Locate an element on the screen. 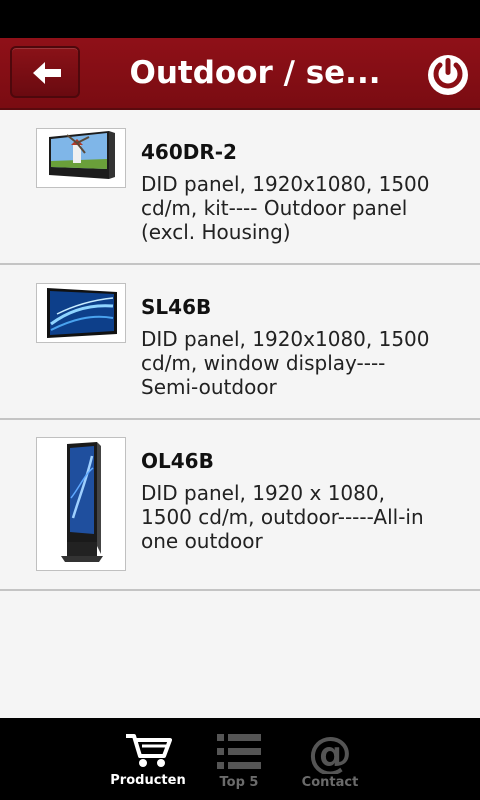 This screenshot has height=800, width=480. power-icon is located at coordinates (448, 75).